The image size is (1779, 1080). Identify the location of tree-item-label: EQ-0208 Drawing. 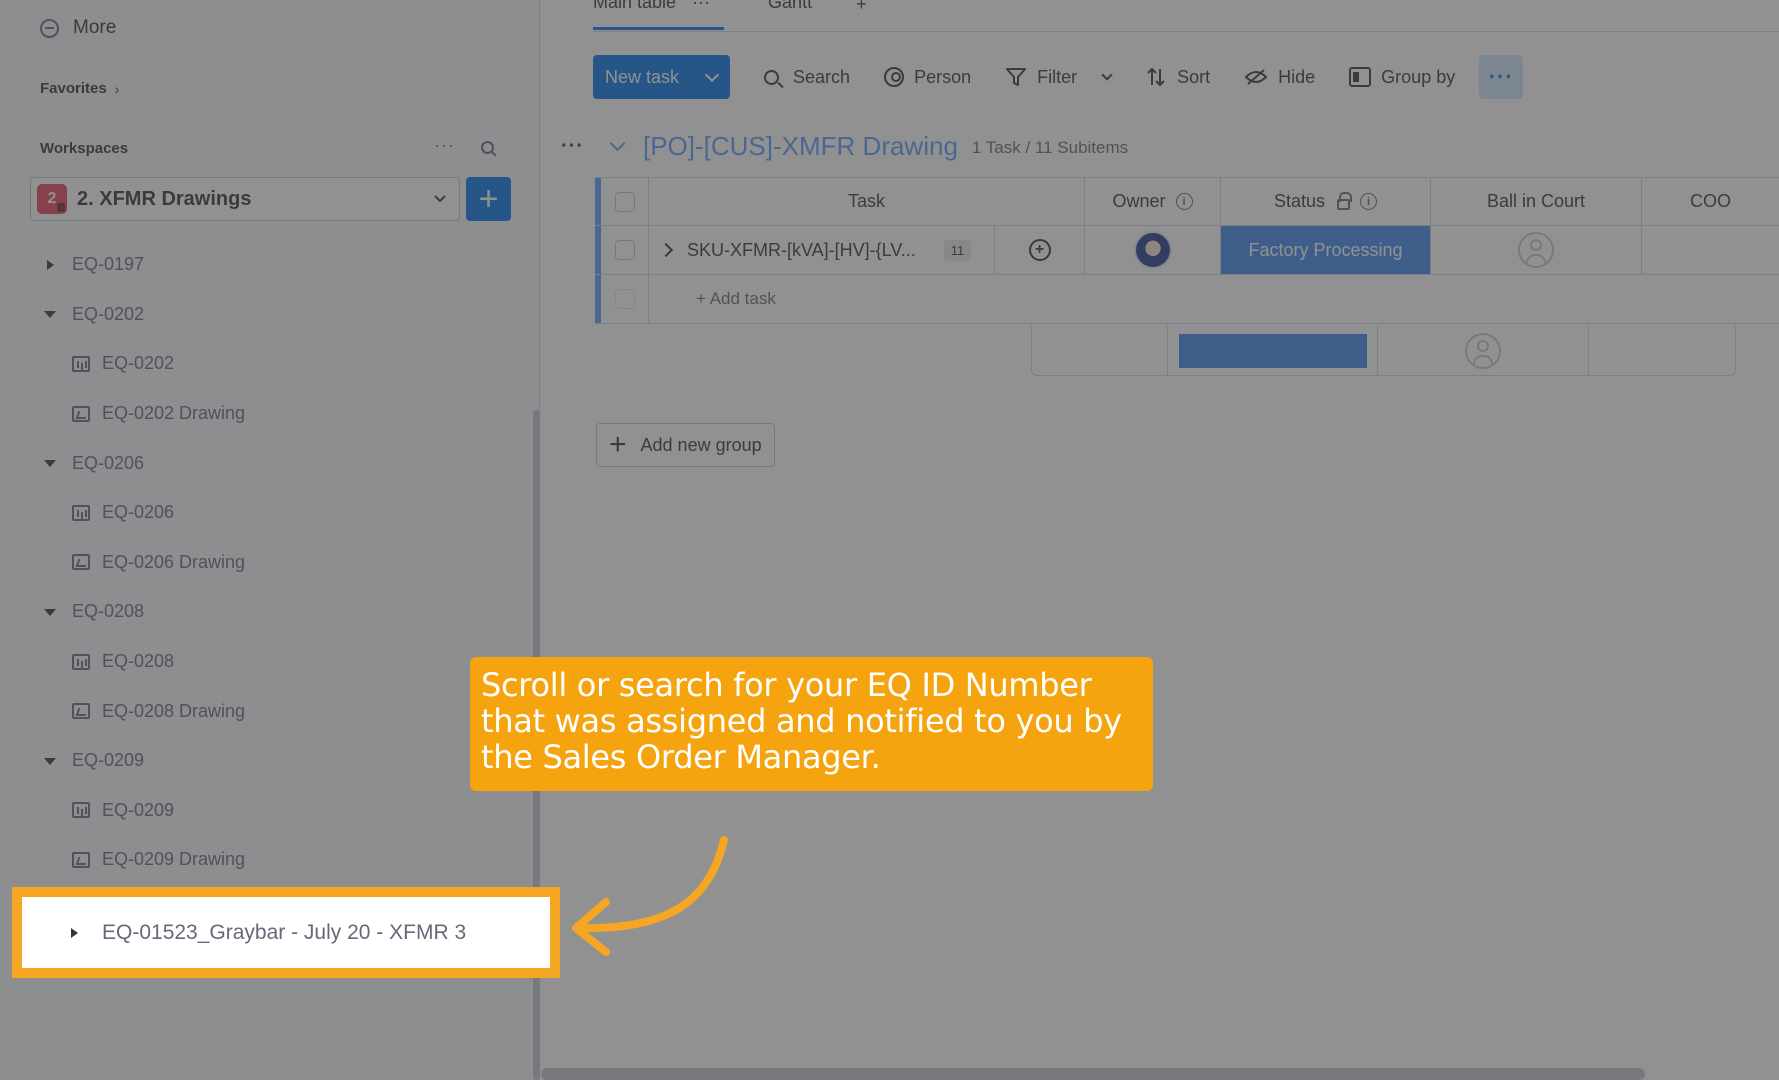
(174, 710).